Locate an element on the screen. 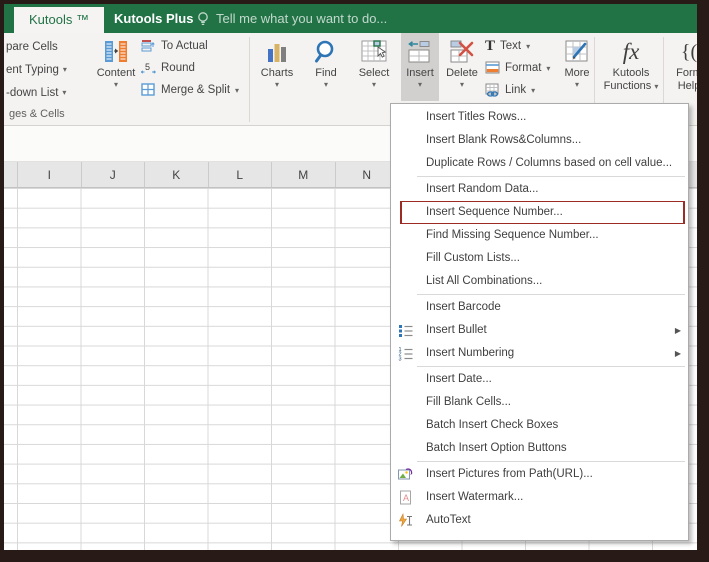 Image resolution: width=709 pixels, height=562 pixels. svg-text: 3 is located at coordinates (400, 358).